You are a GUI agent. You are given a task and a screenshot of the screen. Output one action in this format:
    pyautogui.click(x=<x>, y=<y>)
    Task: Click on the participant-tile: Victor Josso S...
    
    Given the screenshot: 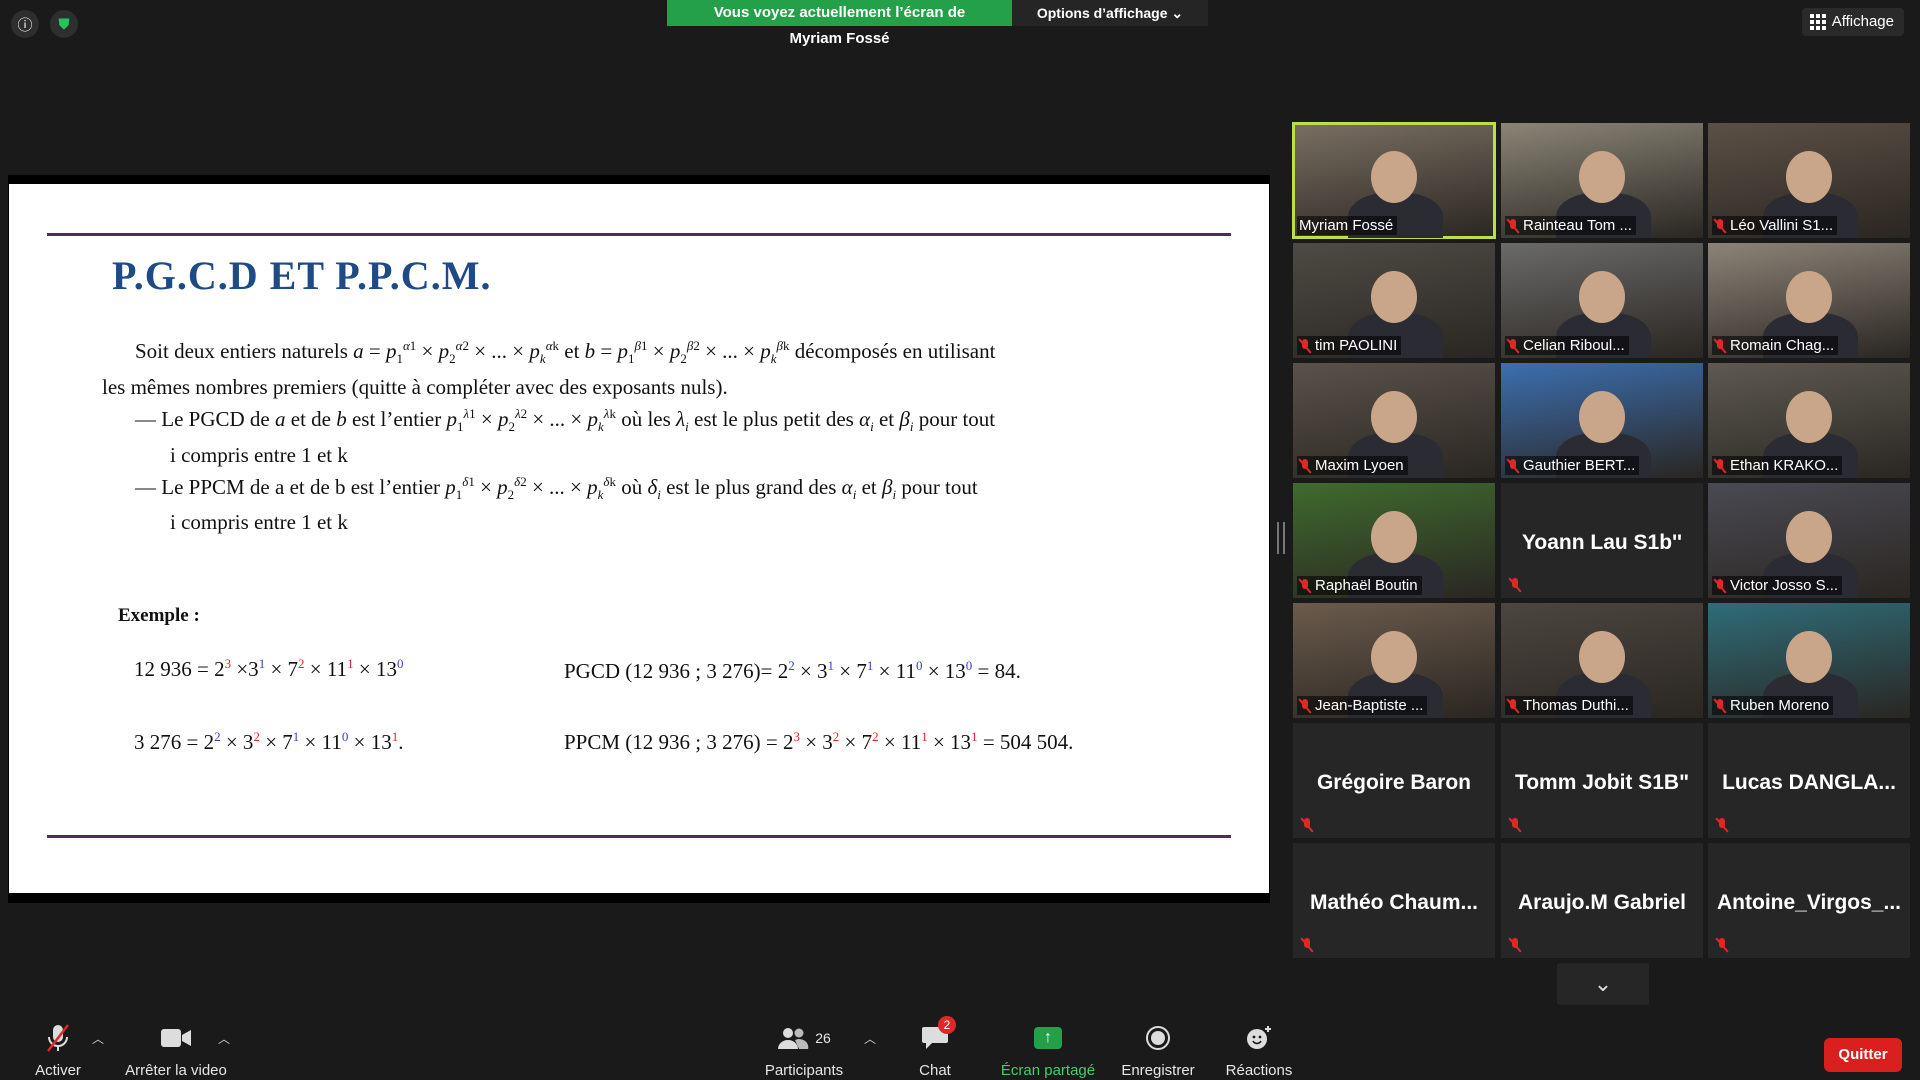 What is the action you would take?
    pyautogui.click(x=1809, y=540)
    